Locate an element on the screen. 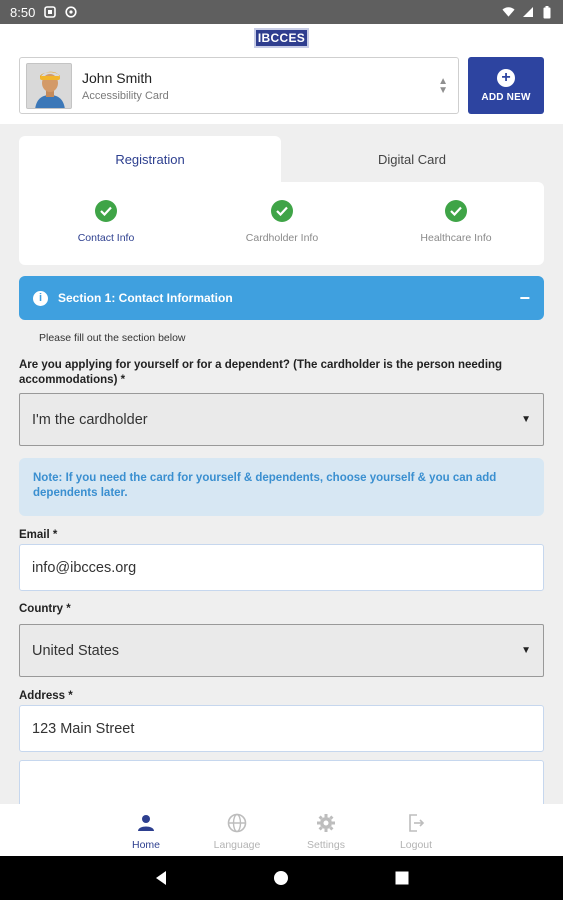  step-label: Cardholder Info is located at coordinates (282, 238).